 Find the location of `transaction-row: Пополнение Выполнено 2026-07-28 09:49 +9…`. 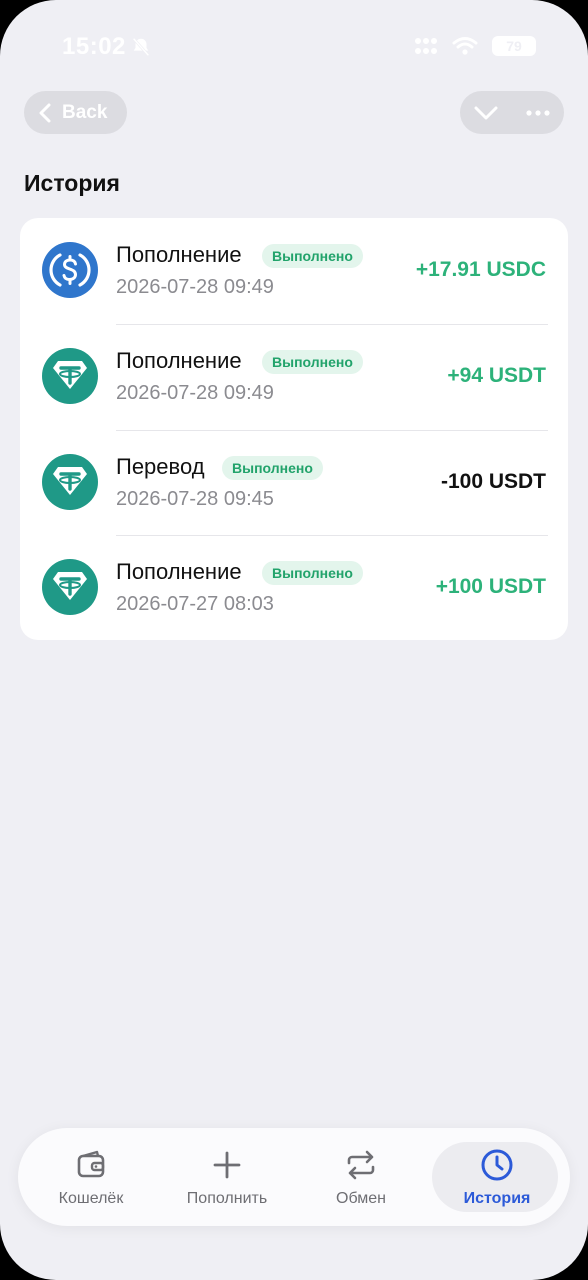

transaction-row: Пополнение Выполнено 2026-07-28 09:49 +9… is located at coordinates (294, 376).